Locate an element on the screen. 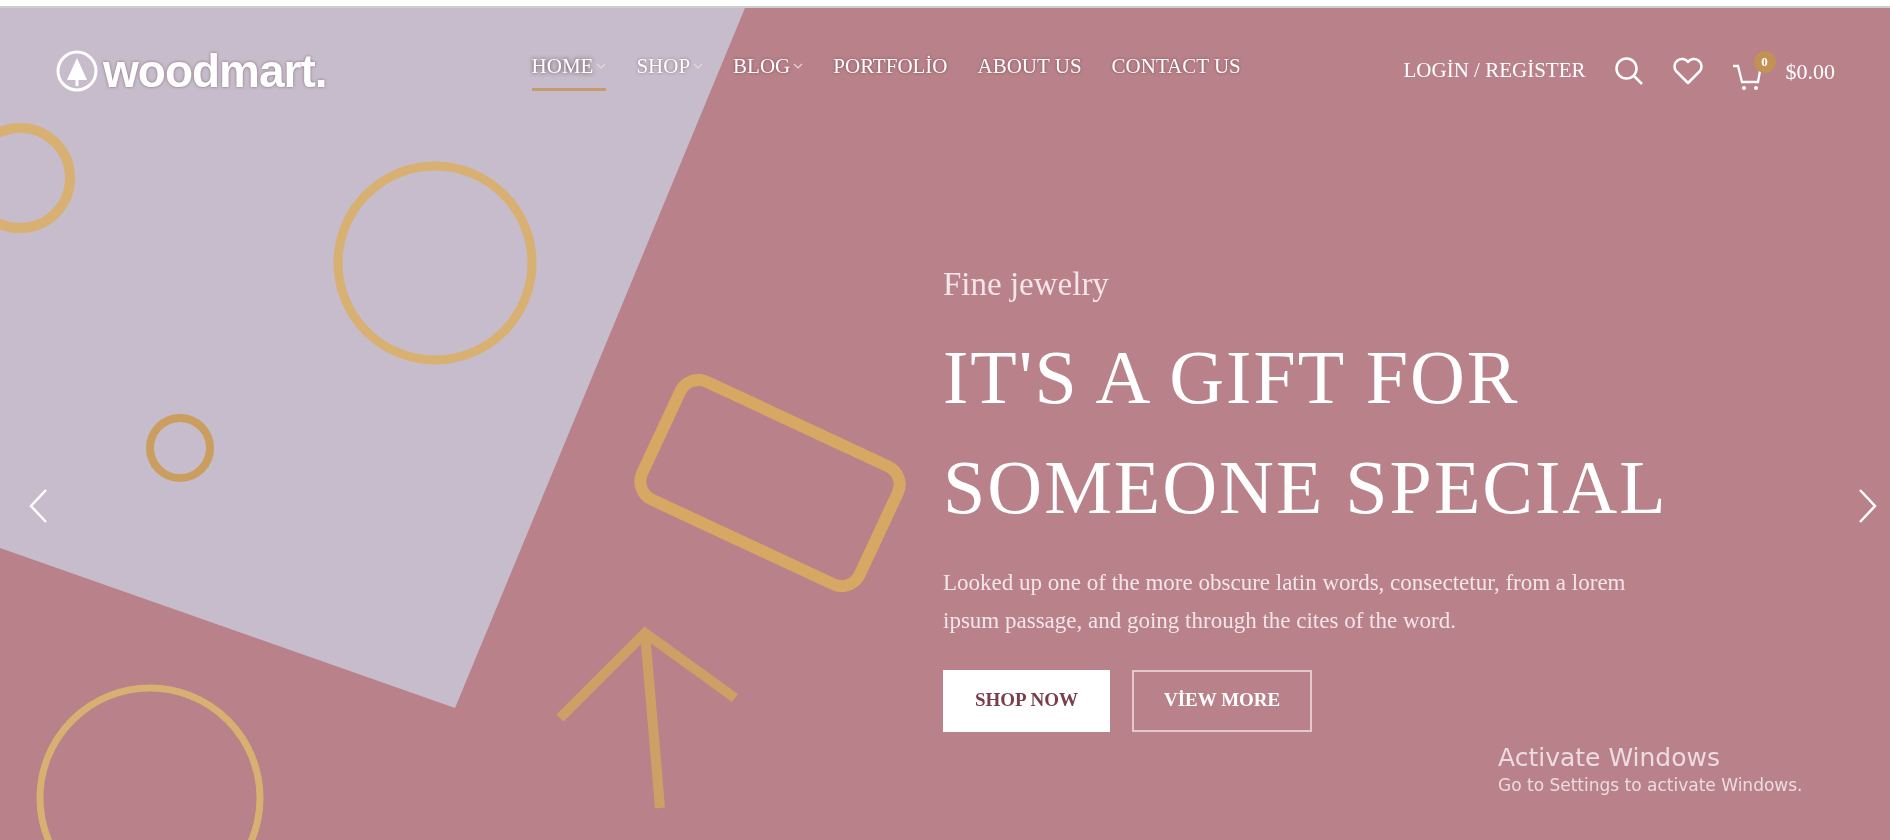  activation-notice-title: Activate Windows is located at coordinates (1609, 758).